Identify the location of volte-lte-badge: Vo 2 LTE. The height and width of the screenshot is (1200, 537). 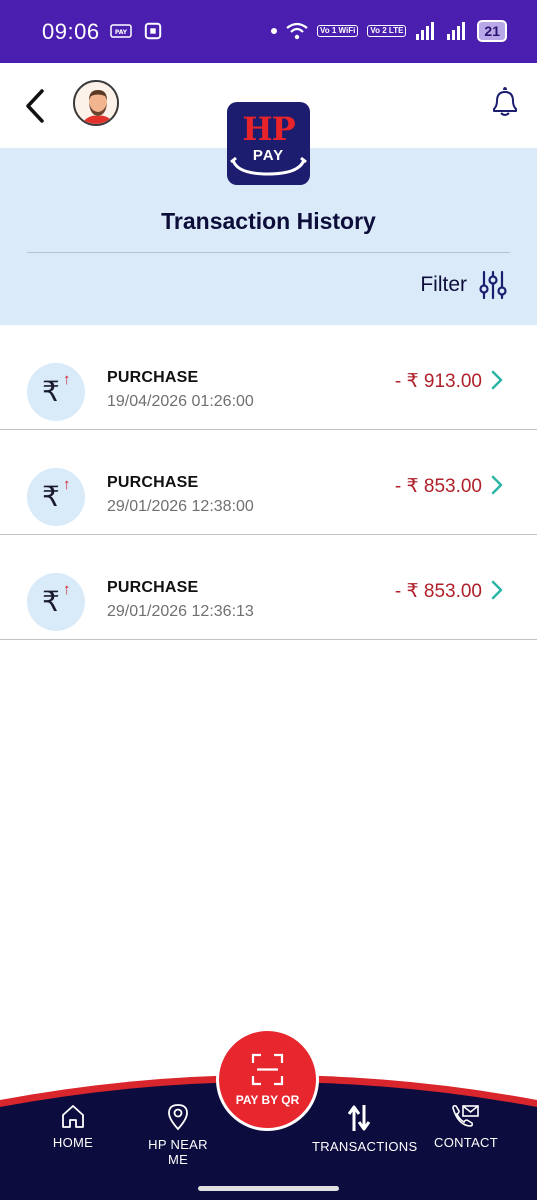
(387, 31).